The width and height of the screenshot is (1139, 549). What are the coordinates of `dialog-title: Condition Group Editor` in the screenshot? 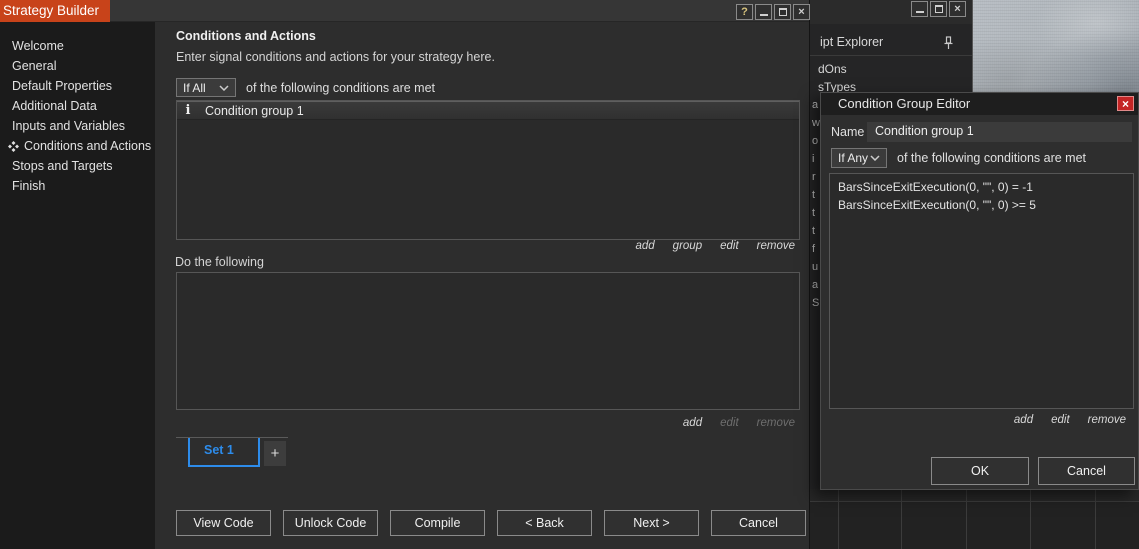 It's located at (904, 103).